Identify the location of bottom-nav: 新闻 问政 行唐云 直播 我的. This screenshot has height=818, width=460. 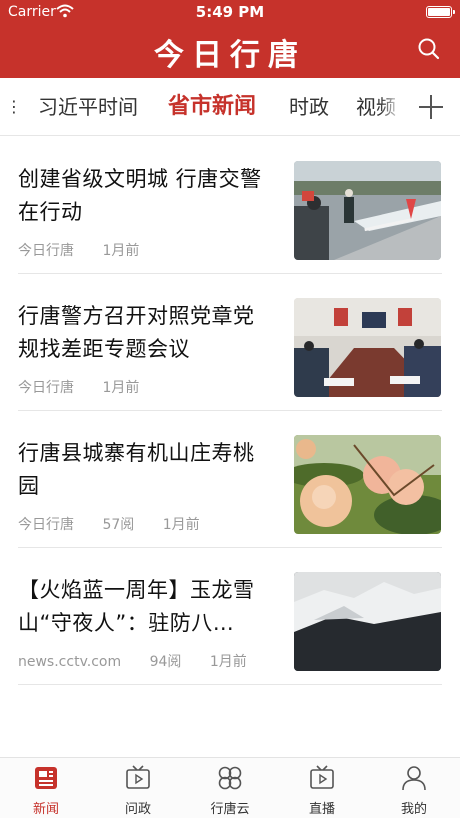
(230, 787).